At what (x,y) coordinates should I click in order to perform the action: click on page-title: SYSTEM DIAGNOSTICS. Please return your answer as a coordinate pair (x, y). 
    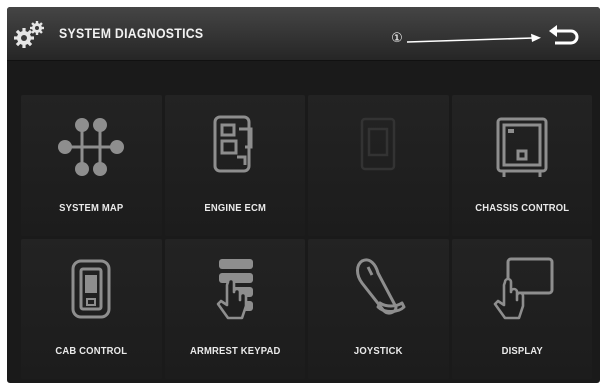
    Looking at the image, I should click on (131, 33).